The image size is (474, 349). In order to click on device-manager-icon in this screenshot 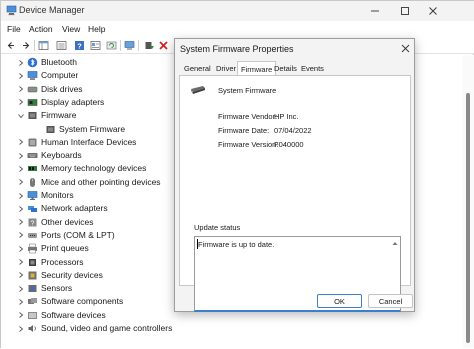, I will do `click(11, 10)`.